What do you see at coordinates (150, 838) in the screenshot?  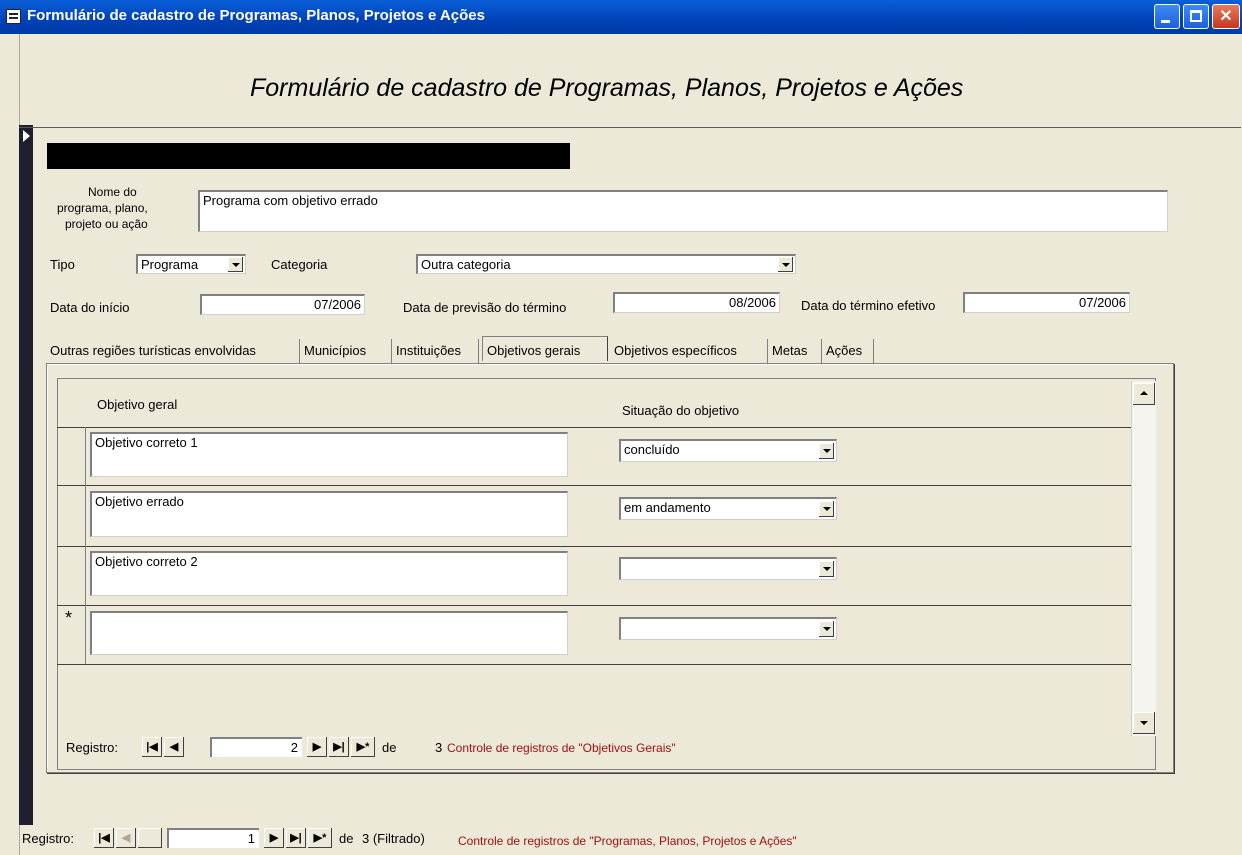 I see `main-spacer-icon` at bounding box center [150, 838].